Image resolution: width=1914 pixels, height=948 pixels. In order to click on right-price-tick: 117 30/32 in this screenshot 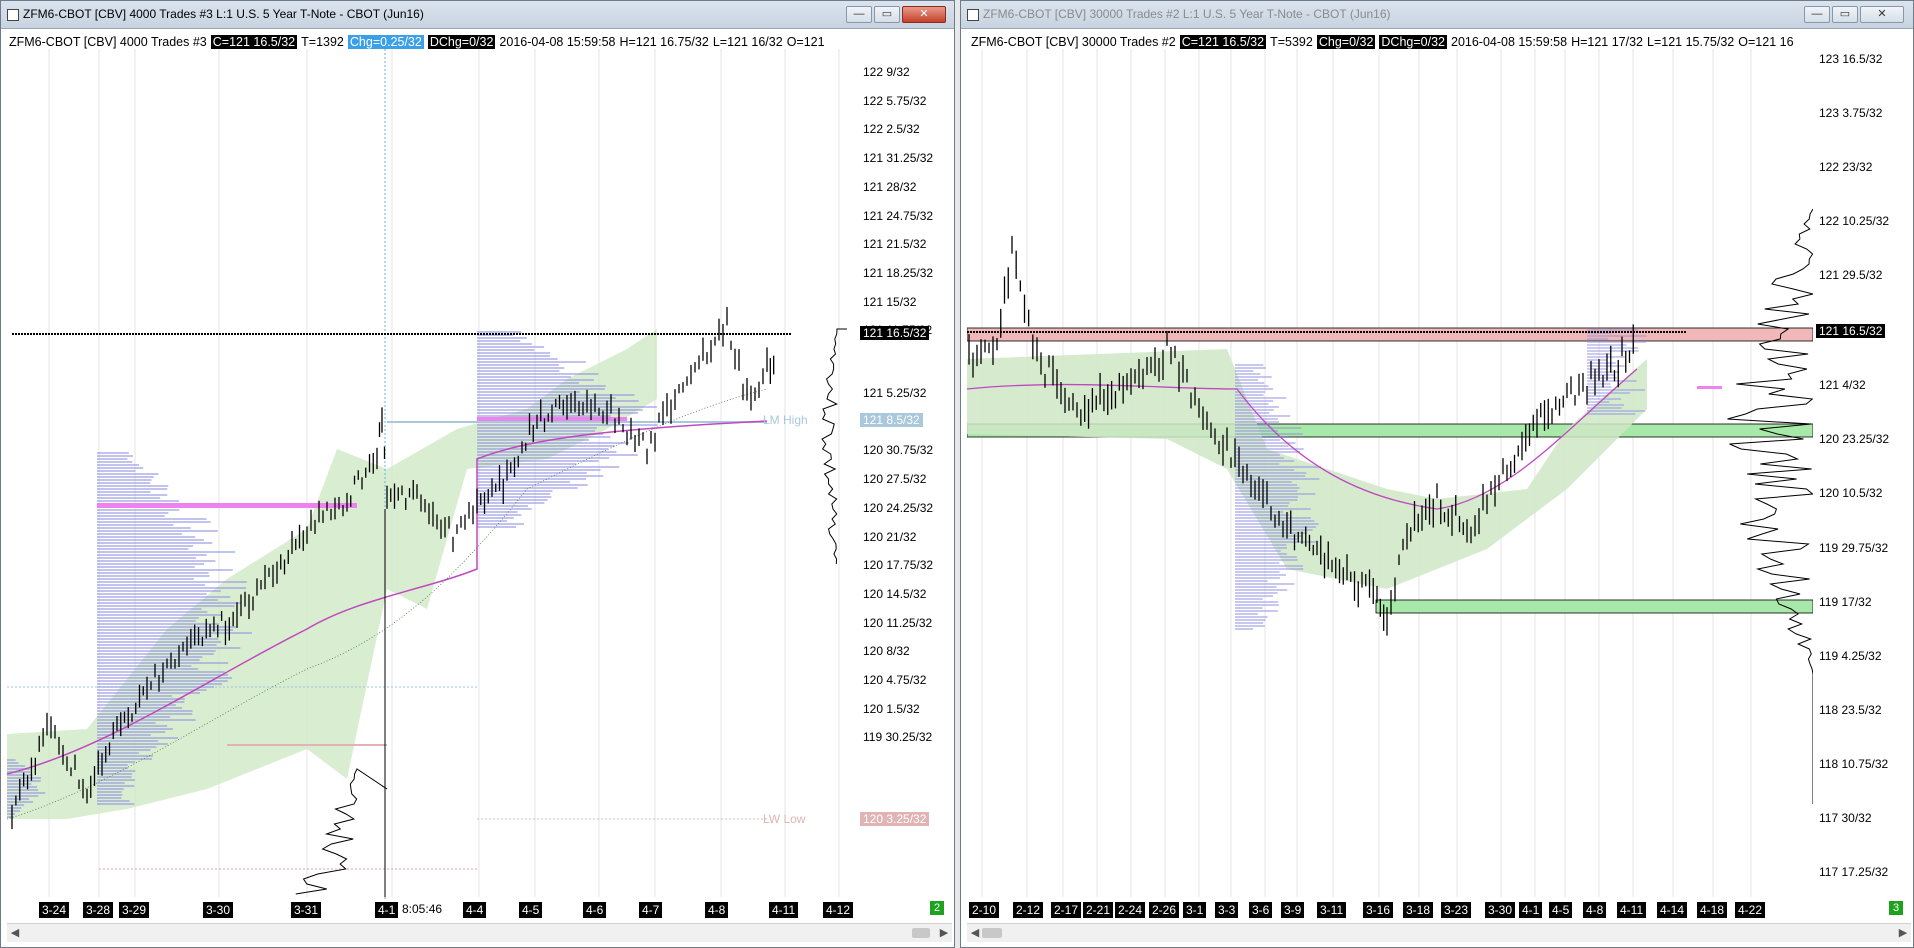, I will do `click(1845, 818)`.